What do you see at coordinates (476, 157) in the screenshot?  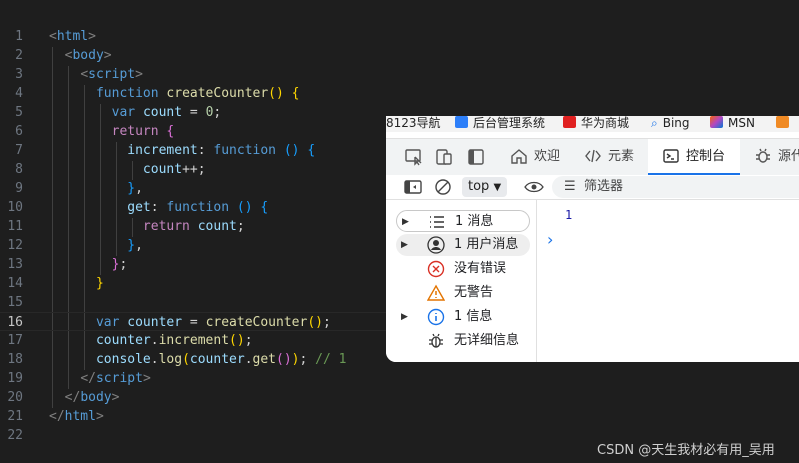 I see `dock-side-icon` at bounding box center [476, 157].